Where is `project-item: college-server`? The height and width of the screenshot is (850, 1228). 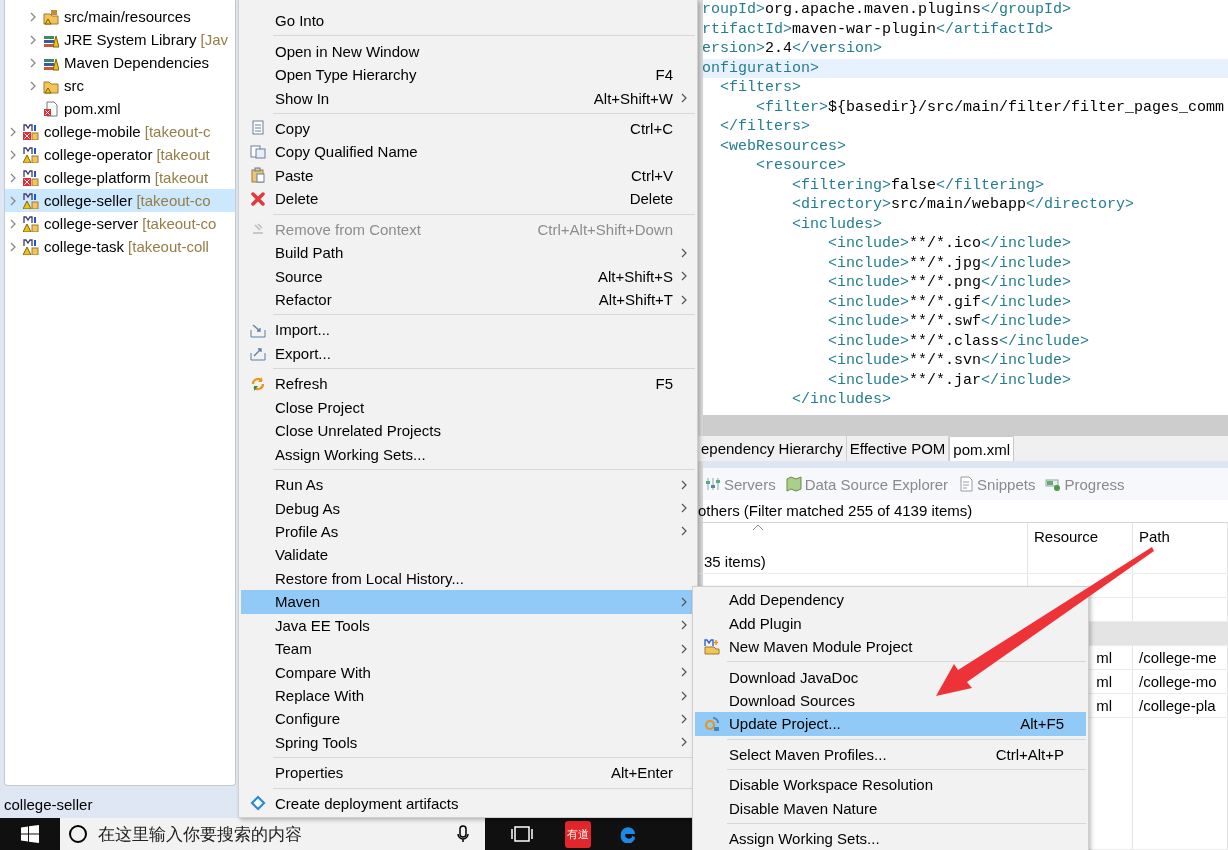
project-item: college-server is located at coordinates (91, 223).